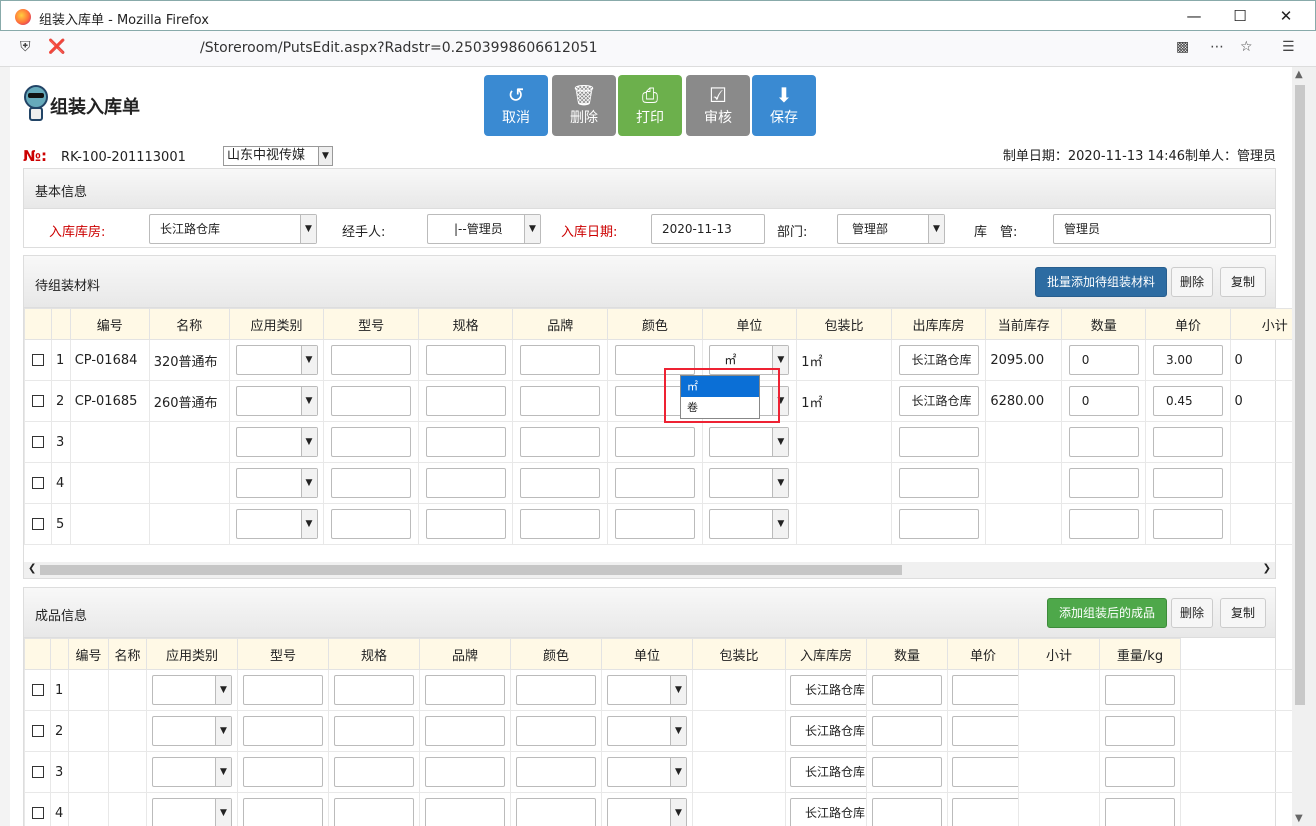 The image size is (1316, 826). What do you see at coordinates (1162, 229) in the screenshot?
I see `keeper-input: 管理员` at bounding box center [1162, 229].